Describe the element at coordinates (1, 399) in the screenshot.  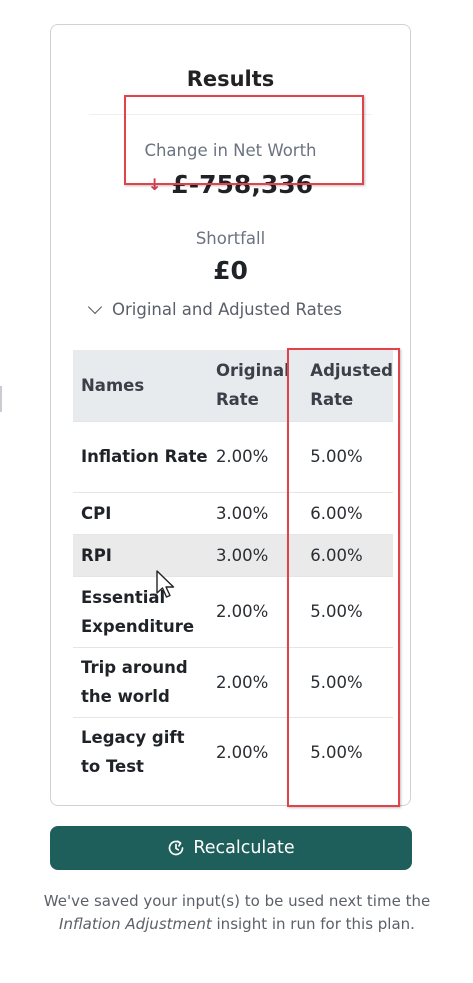
I see `left-edge-marker` at that location.